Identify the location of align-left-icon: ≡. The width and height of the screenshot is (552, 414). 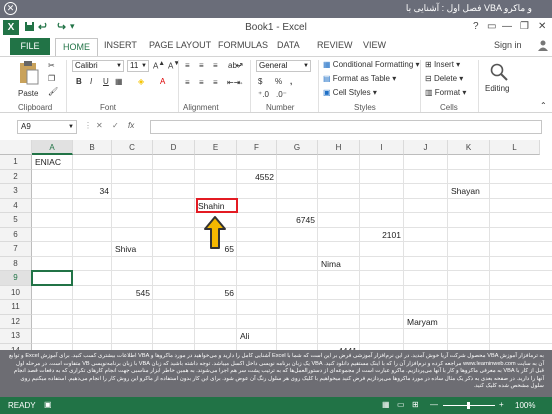
(187, 82).